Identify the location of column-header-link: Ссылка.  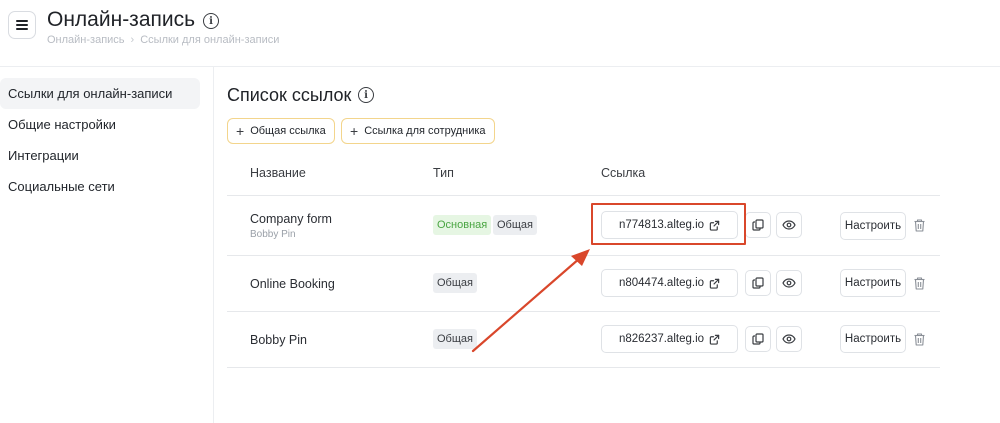
(623, 173).